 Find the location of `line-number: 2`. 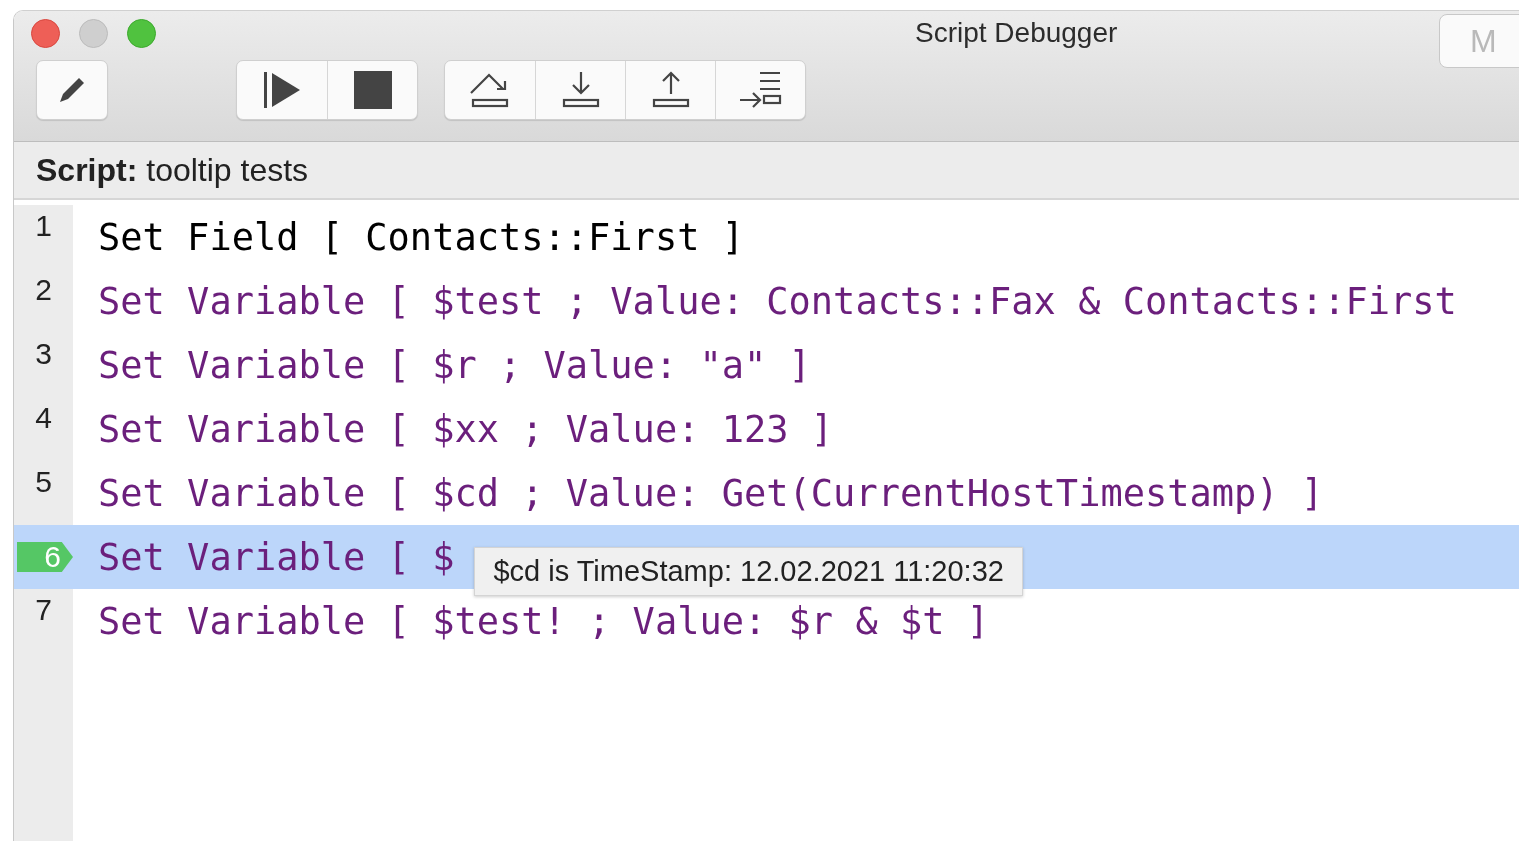

line-number: 2 is located at coordinates (43, 290).